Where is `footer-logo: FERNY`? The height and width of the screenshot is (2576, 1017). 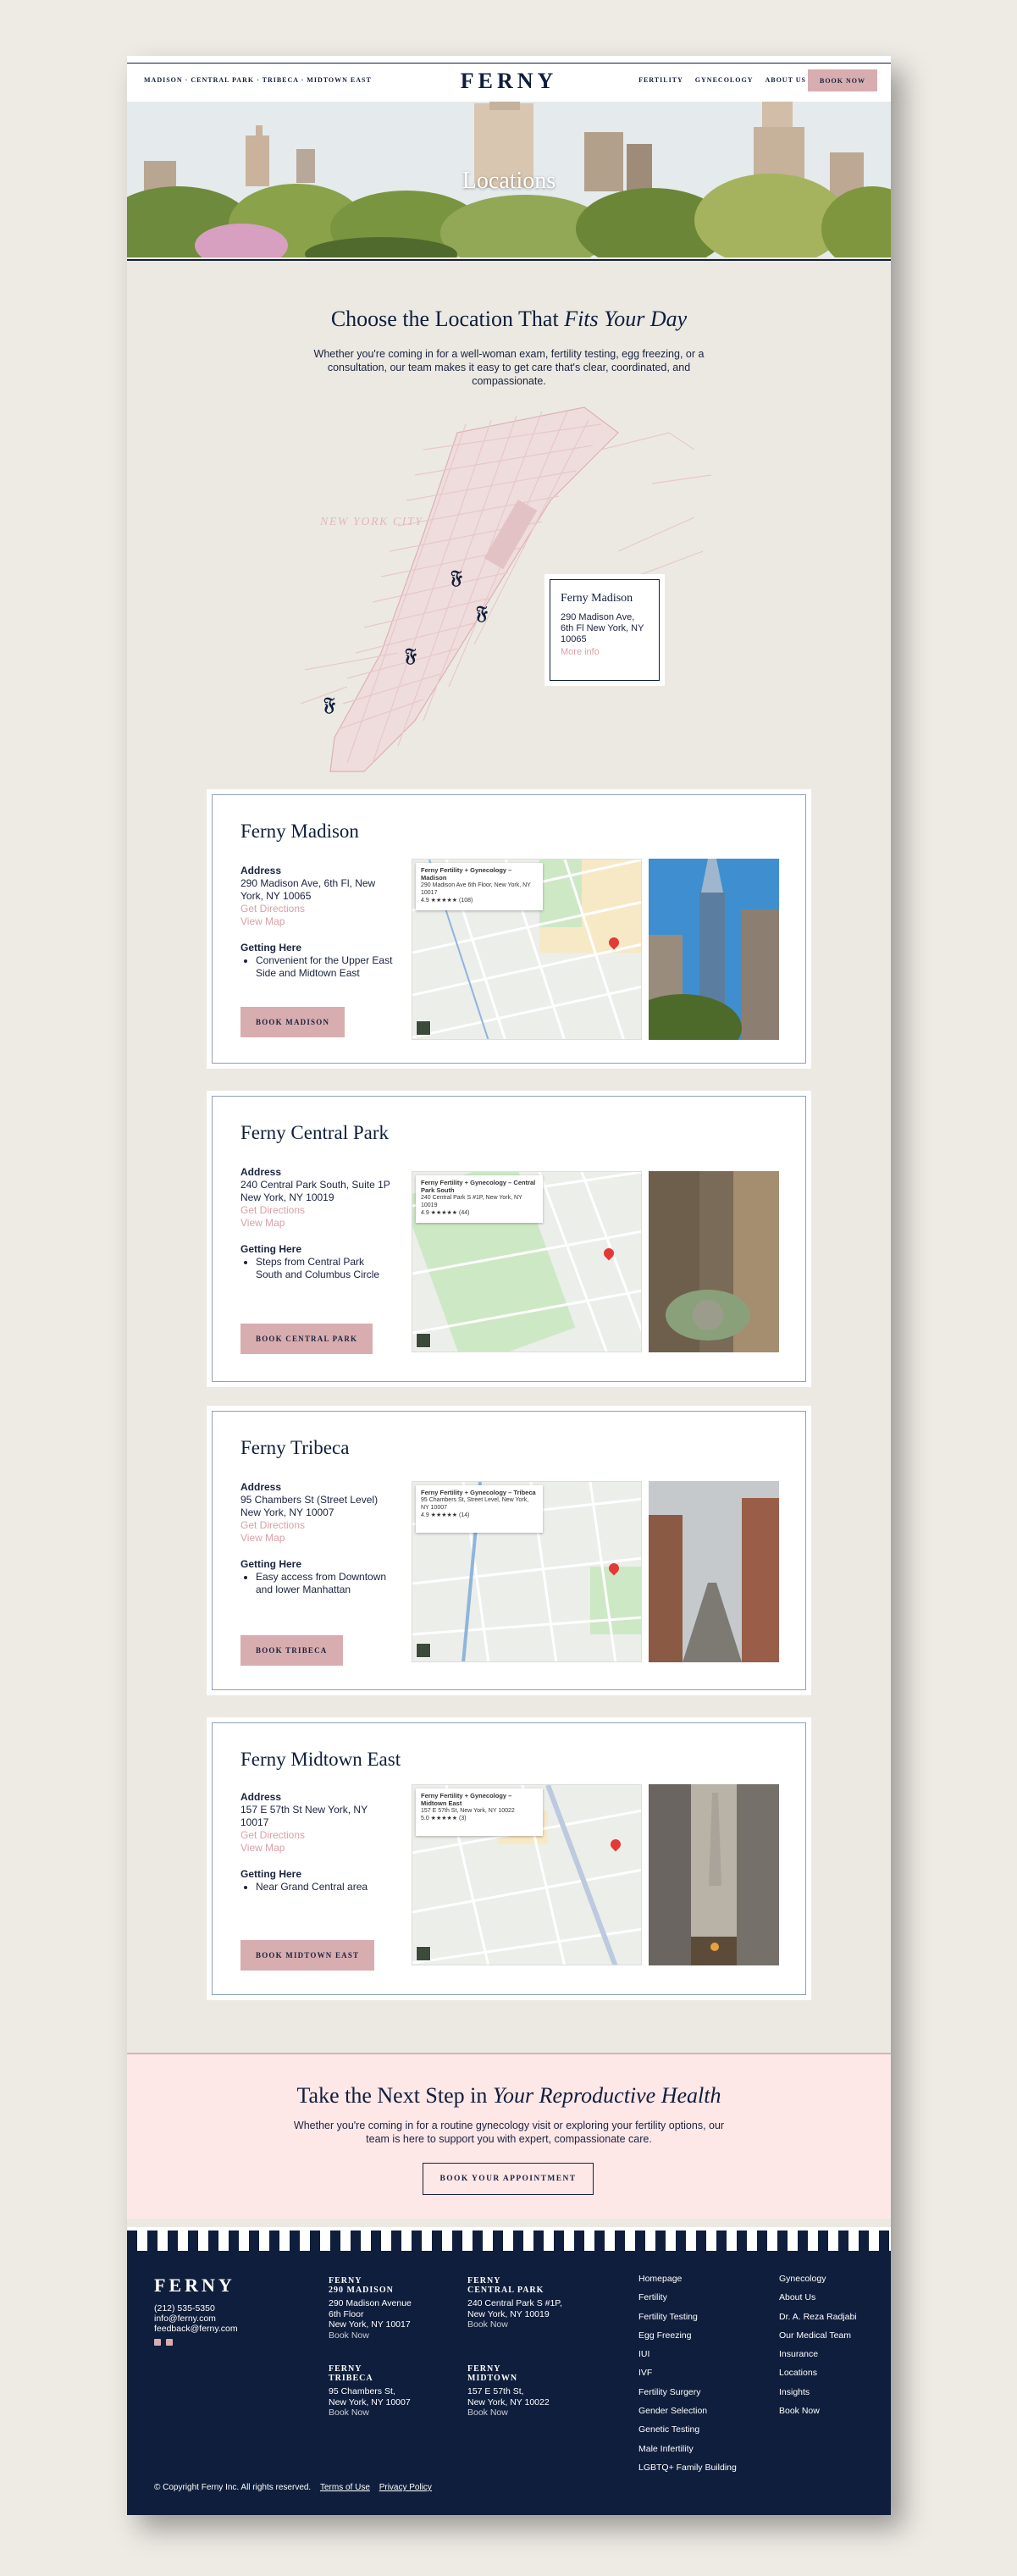
footer-logo: FERNY is located at coordinates (194, 2286).